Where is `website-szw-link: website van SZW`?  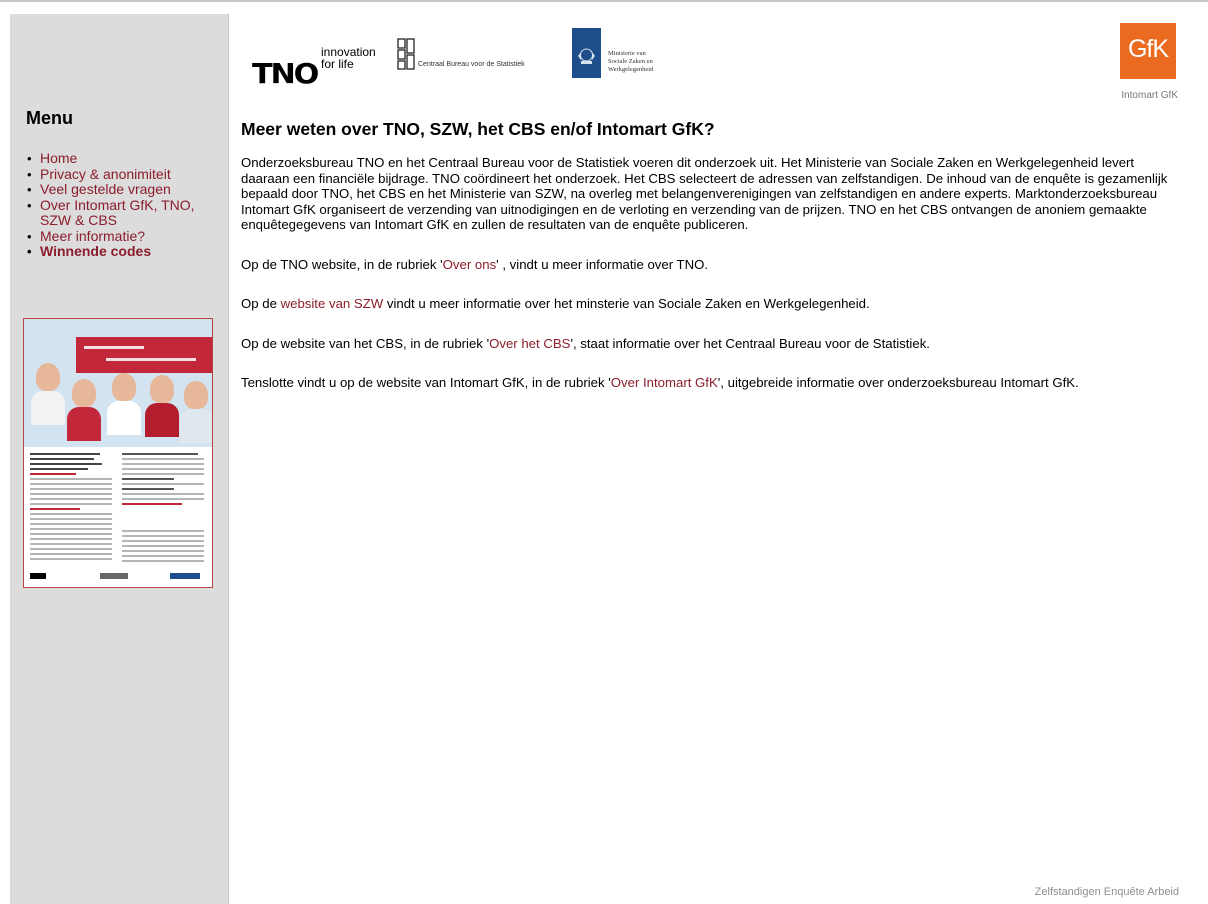 website-szw-link: website van SZW is located at coordinates (332, 303).